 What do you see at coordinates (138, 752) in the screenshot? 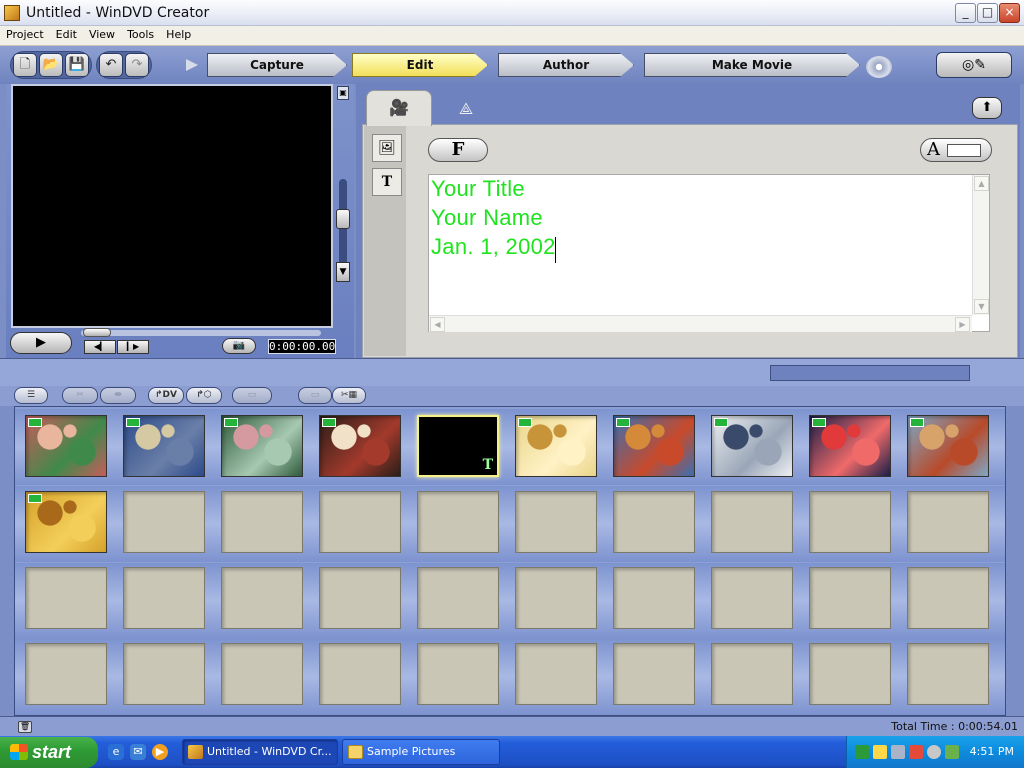
I see `outlook-express-icon: ✉` at bounding box center [138, 752].